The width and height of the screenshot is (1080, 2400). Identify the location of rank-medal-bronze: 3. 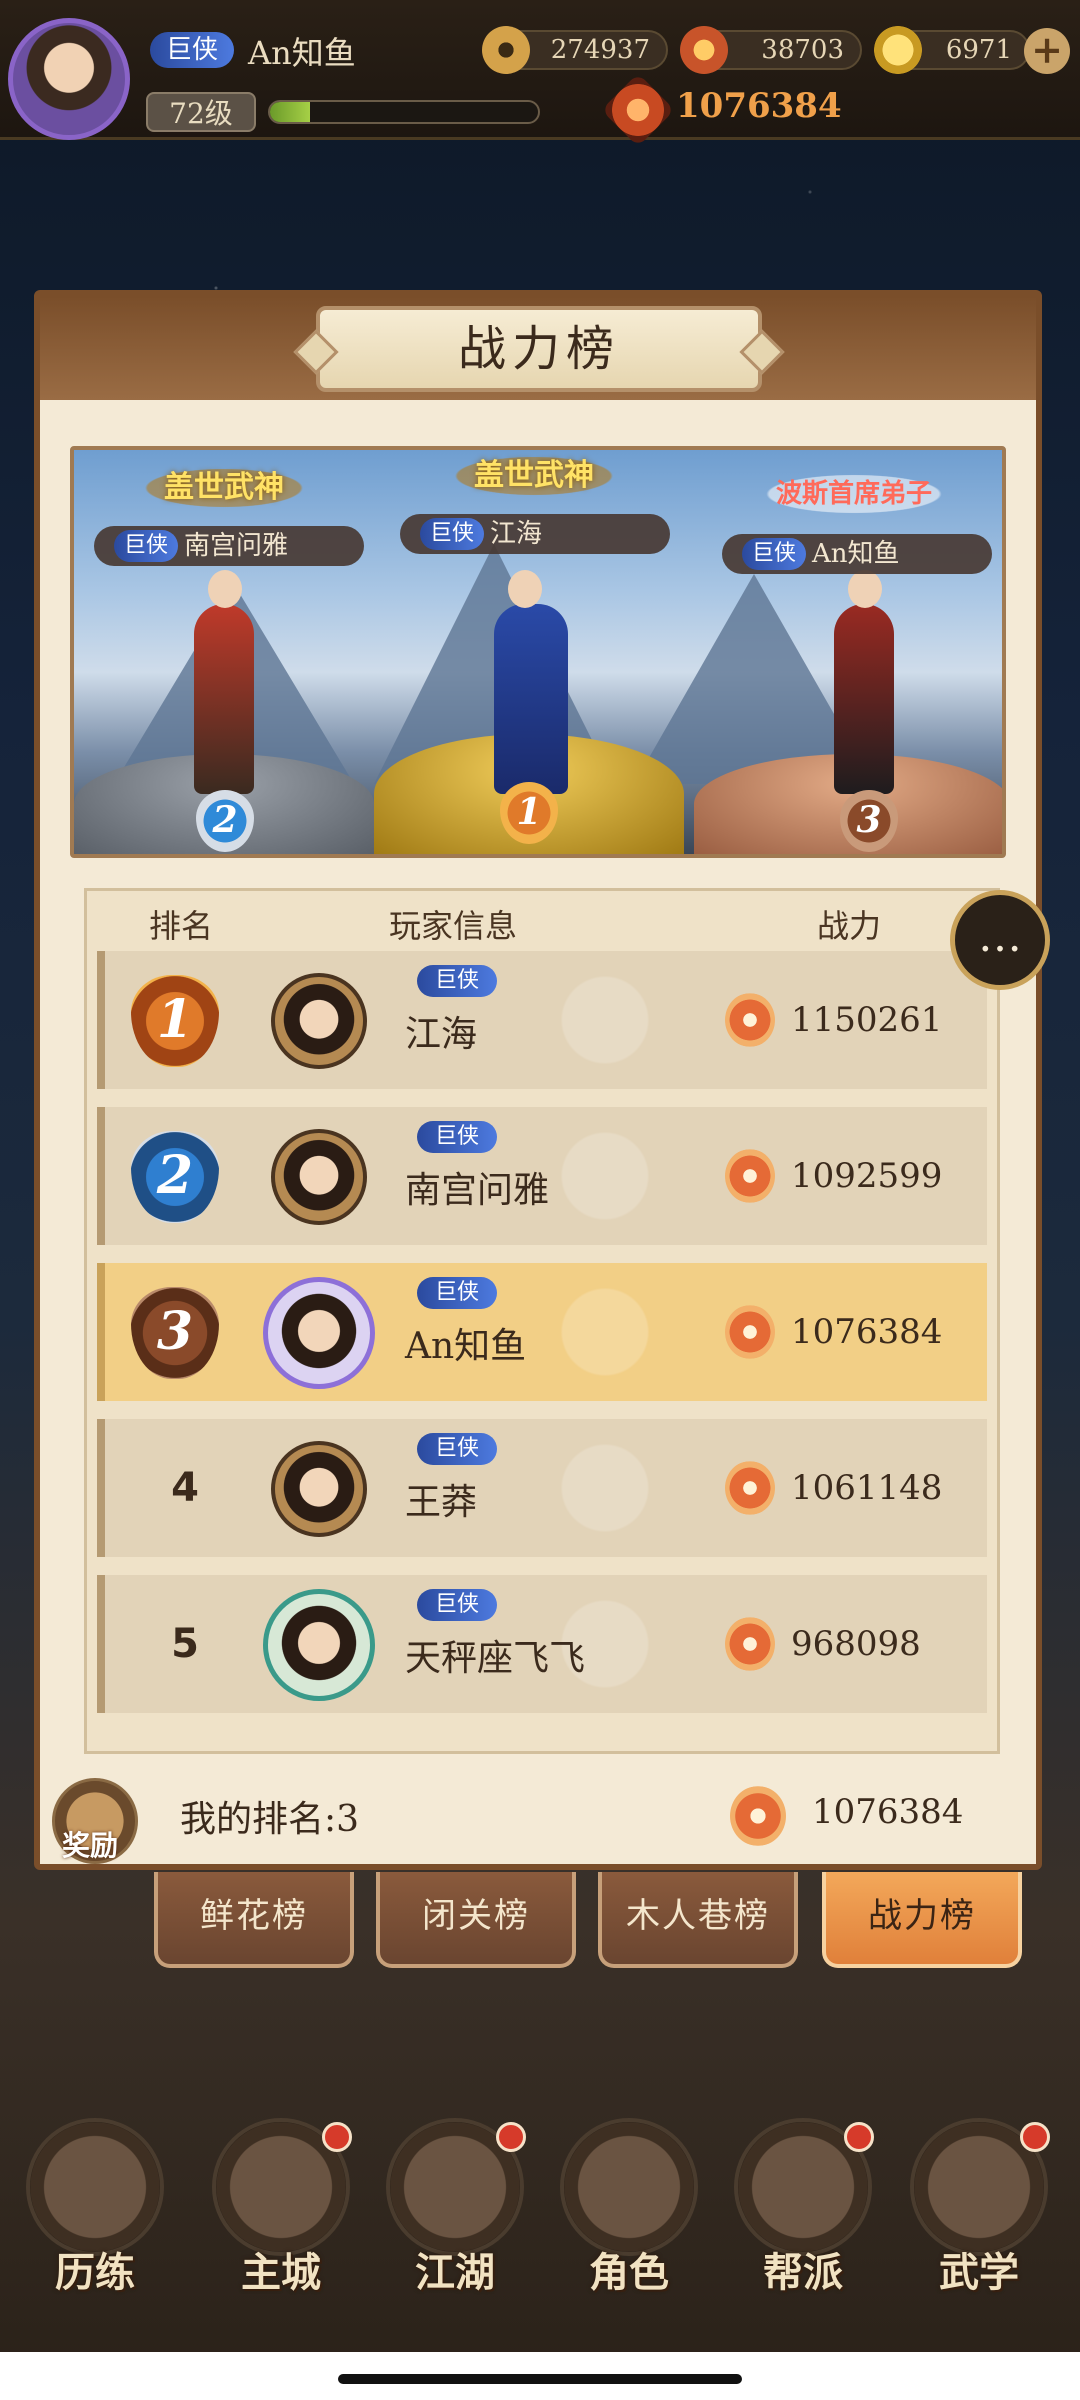
(175, 1333).